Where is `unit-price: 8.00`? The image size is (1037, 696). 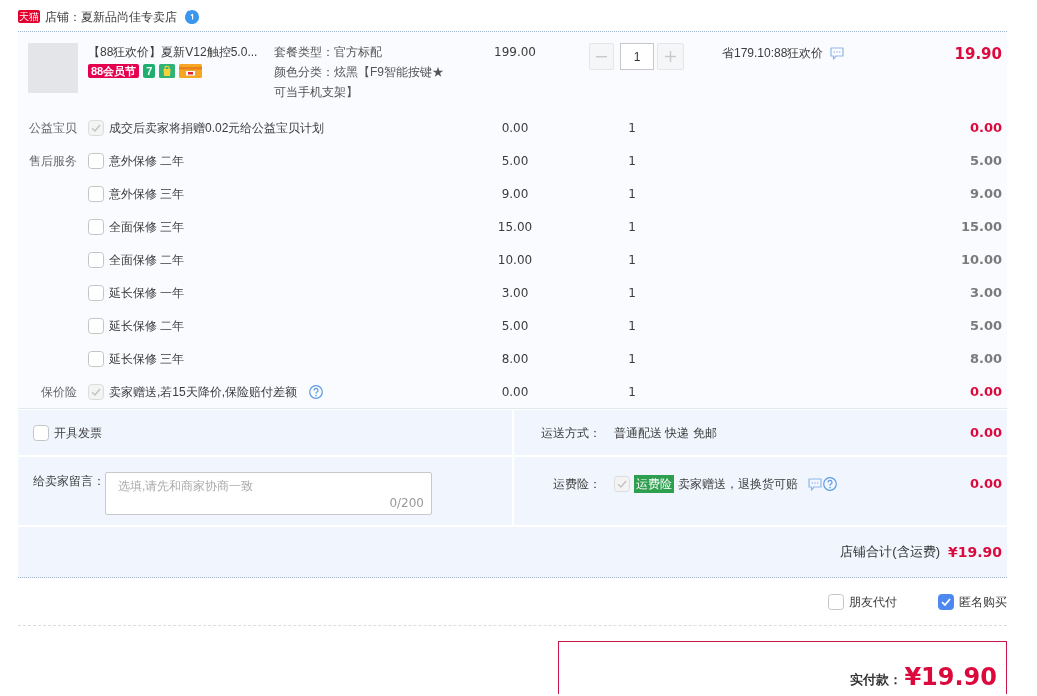 unit-price: 8.00 is located at coordinates (515, 359).